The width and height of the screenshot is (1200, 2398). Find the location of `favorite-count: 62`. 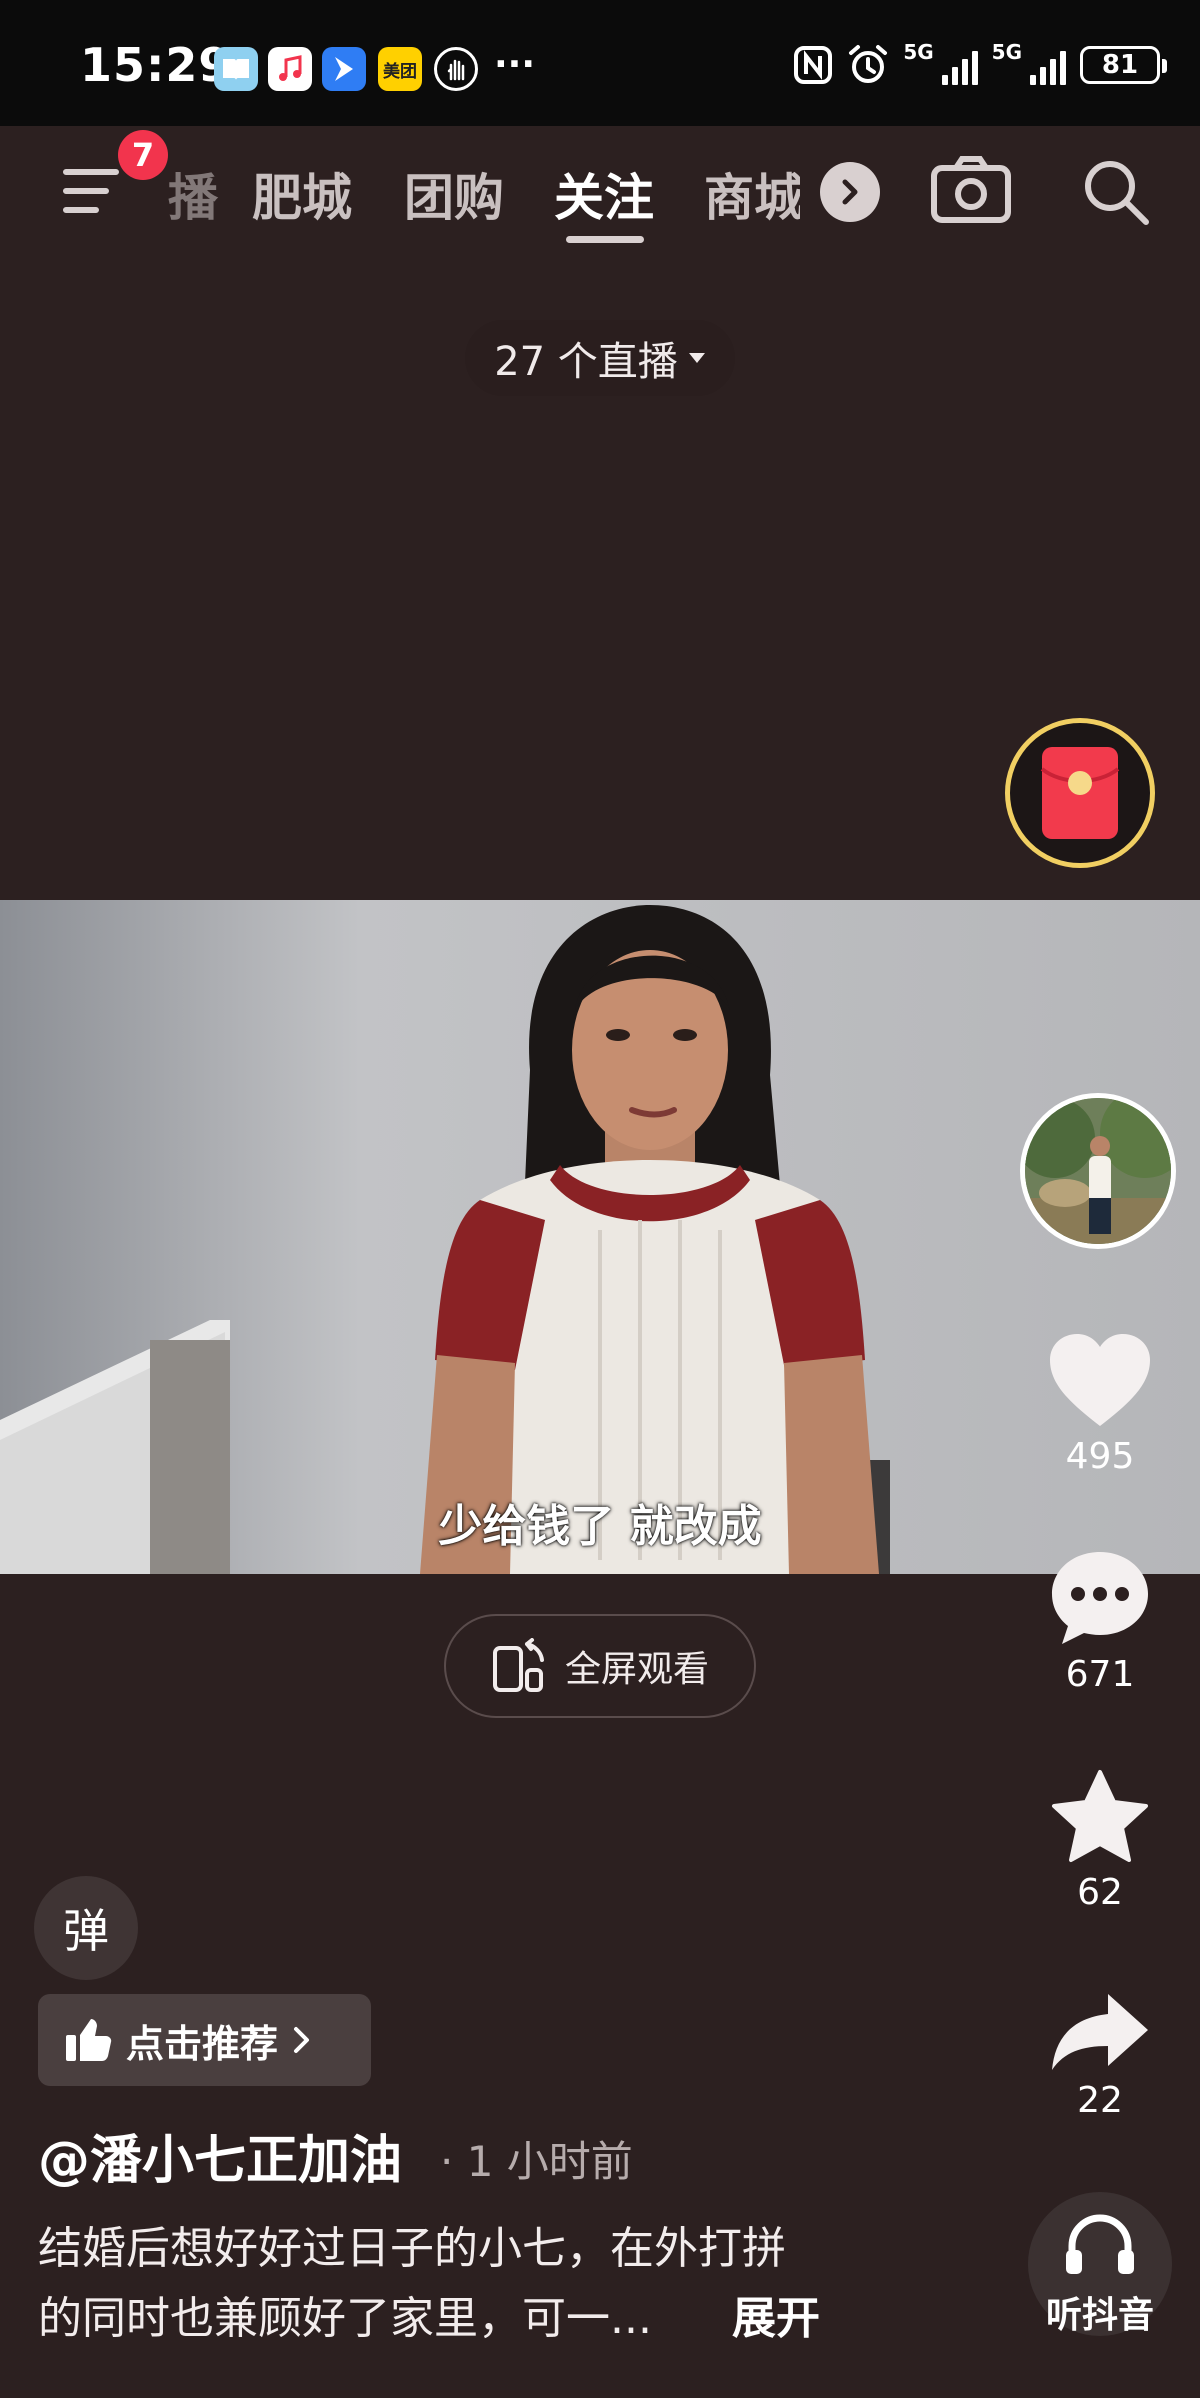

favorite-count: 62 is located at coordinates (1100, 1892).